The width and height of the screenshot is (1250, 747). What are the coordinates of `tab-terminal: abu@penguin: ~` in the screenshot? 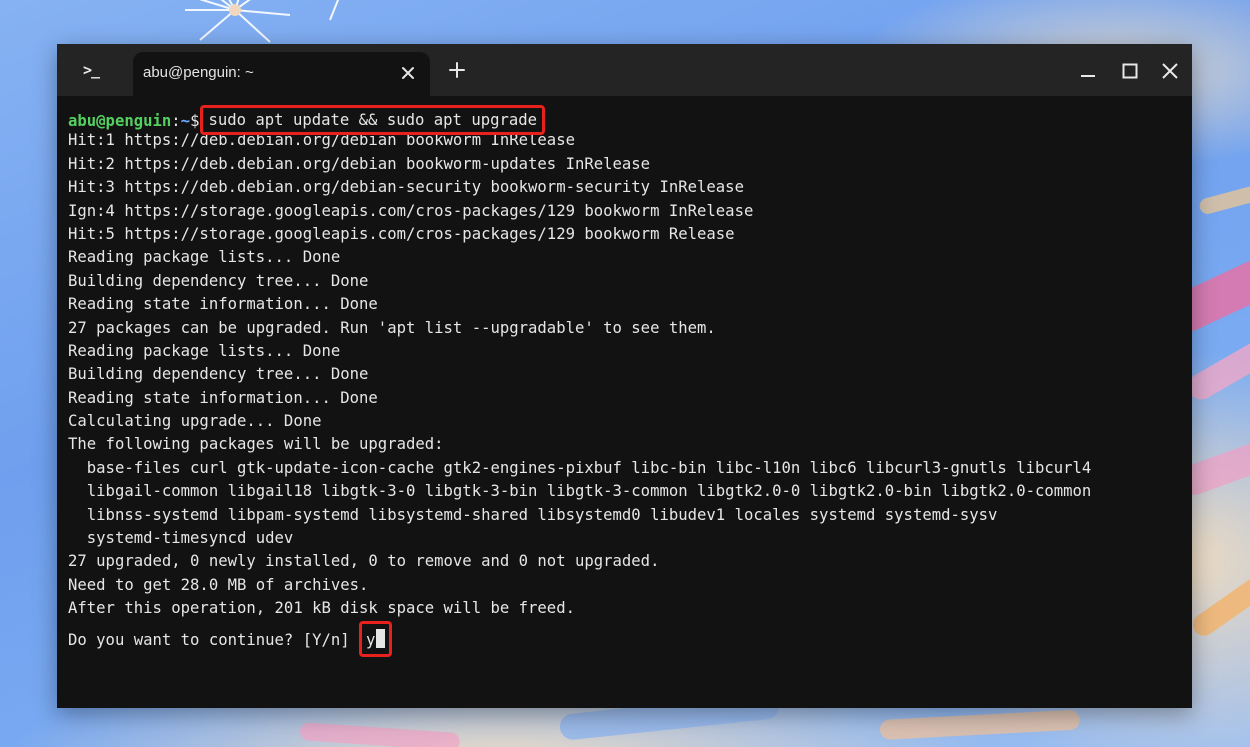 It's located at (281, 74).